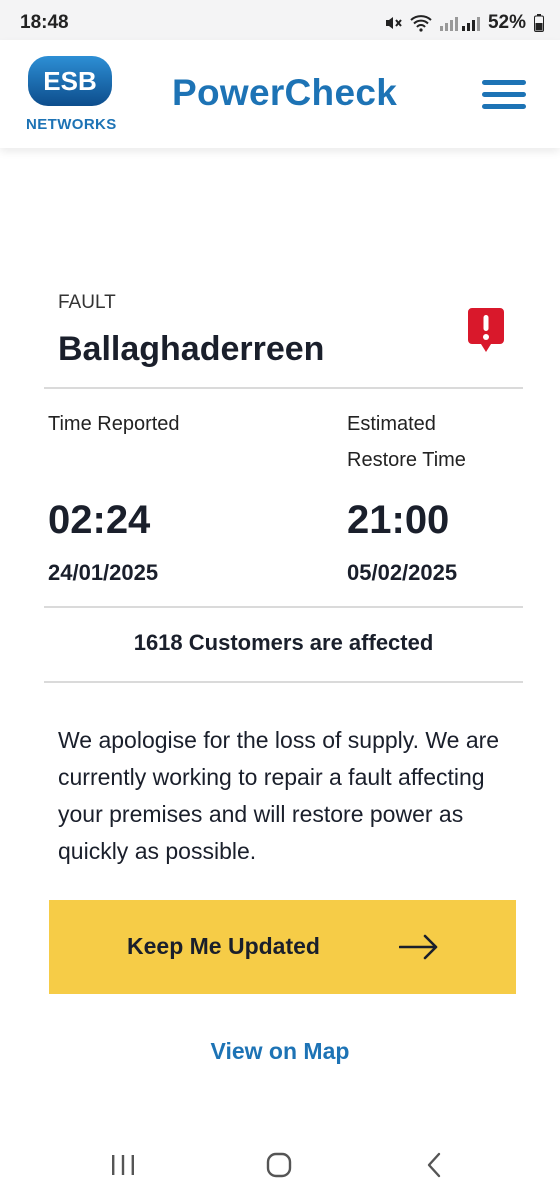 The image size is (560, 1200). Describe the element at coordinates (71, 124) in the screenshot. I see `logo-networks-text: NETWORKS` at that location.